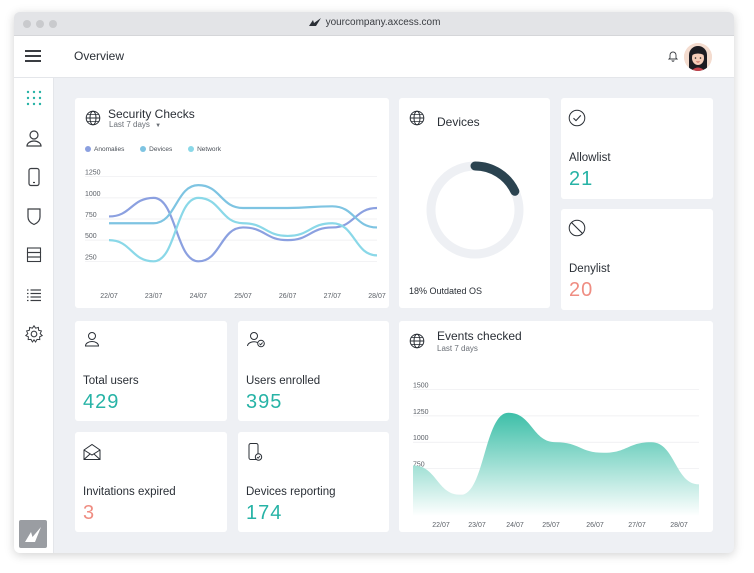 Image resolution: width=754 pixels, height=573 pixels. I want to click on total-users-value: 429, so click(101, 402).